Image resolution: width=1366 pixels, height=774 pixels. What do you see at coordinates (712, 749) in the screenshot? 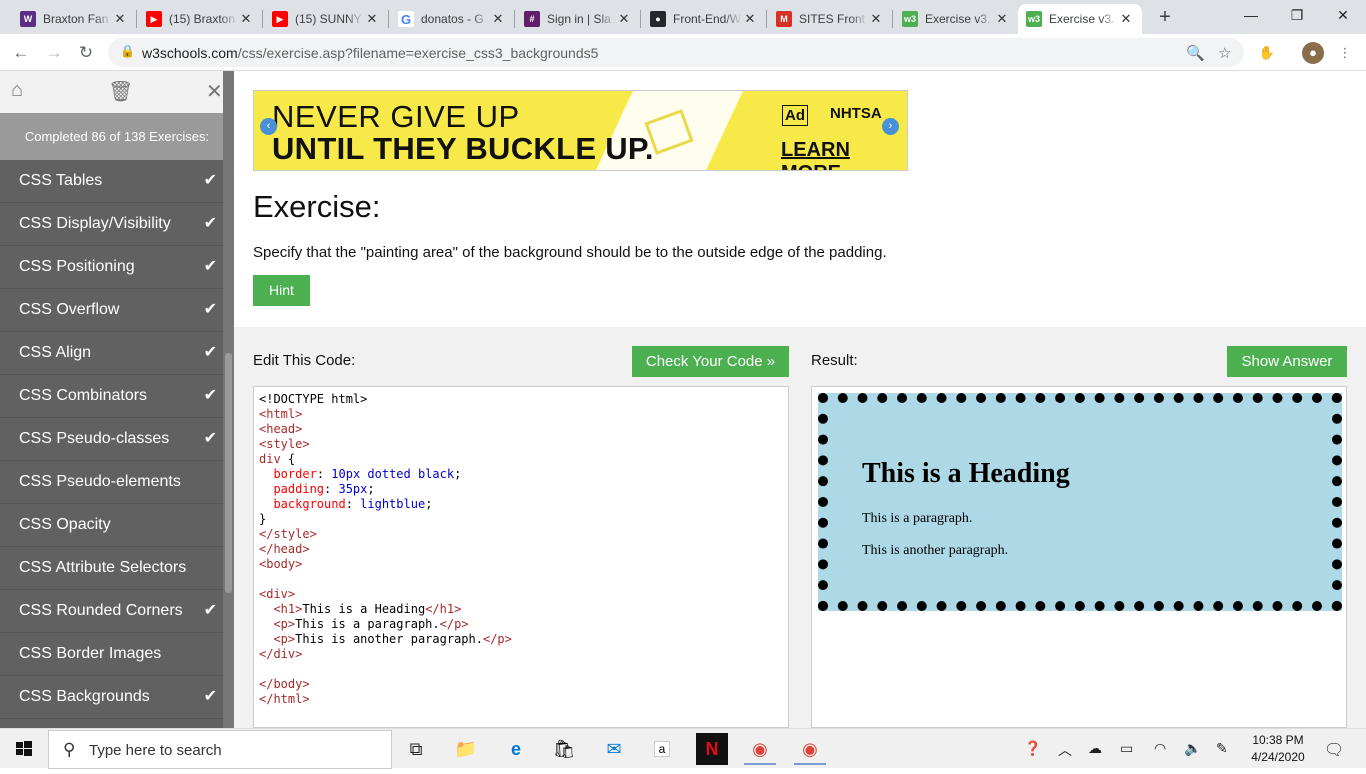
I see `netflix-icon: N` at bounding box center [712, 749].